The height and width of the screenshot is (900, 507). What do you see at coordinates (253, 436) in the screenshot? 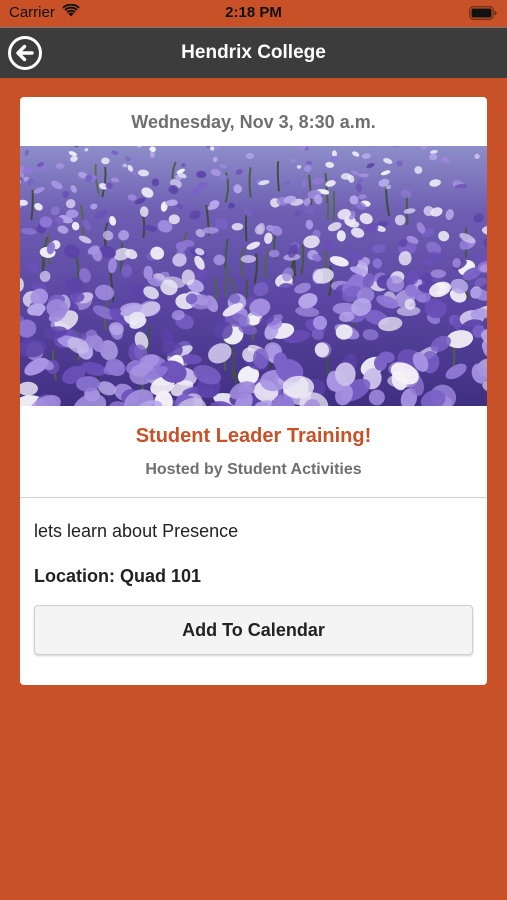
I see `event-title: Student Leader Training!` at bounding box center [253, 436].